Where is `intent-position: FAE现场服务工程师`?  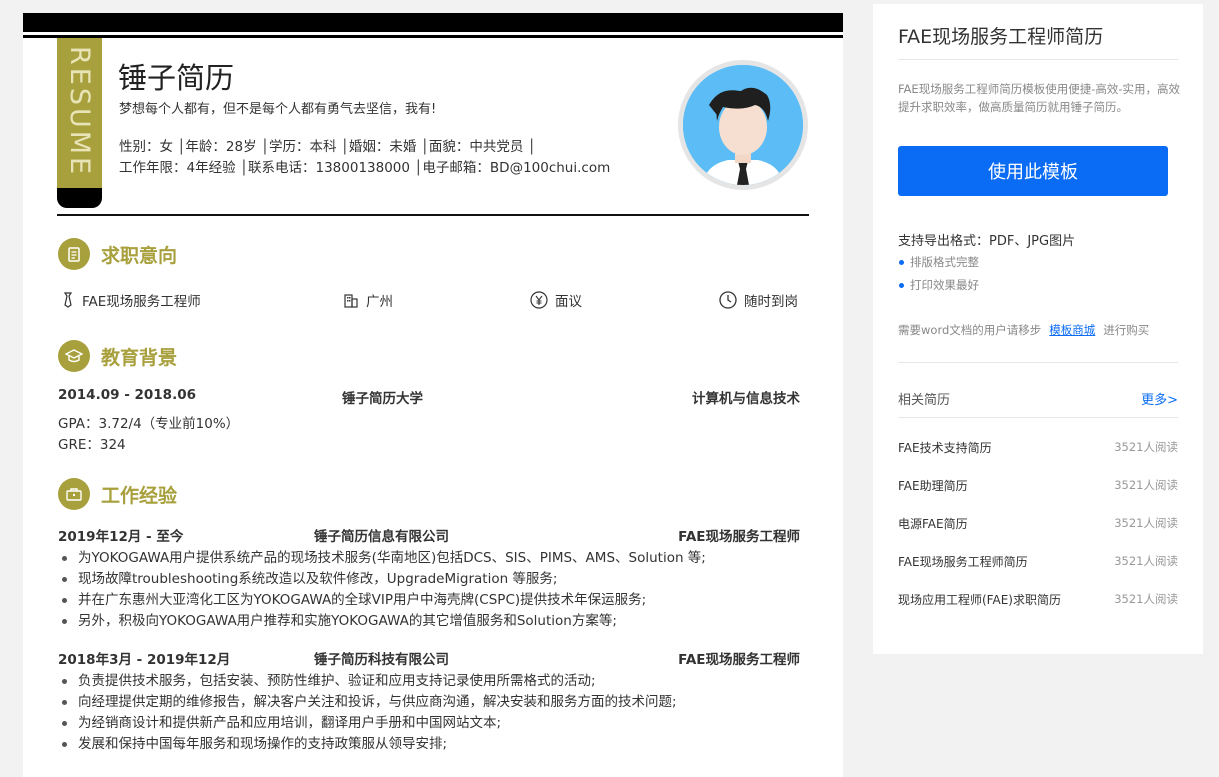
intent-position: FAE现场服务工程师 is located at coordinates (131, 300).